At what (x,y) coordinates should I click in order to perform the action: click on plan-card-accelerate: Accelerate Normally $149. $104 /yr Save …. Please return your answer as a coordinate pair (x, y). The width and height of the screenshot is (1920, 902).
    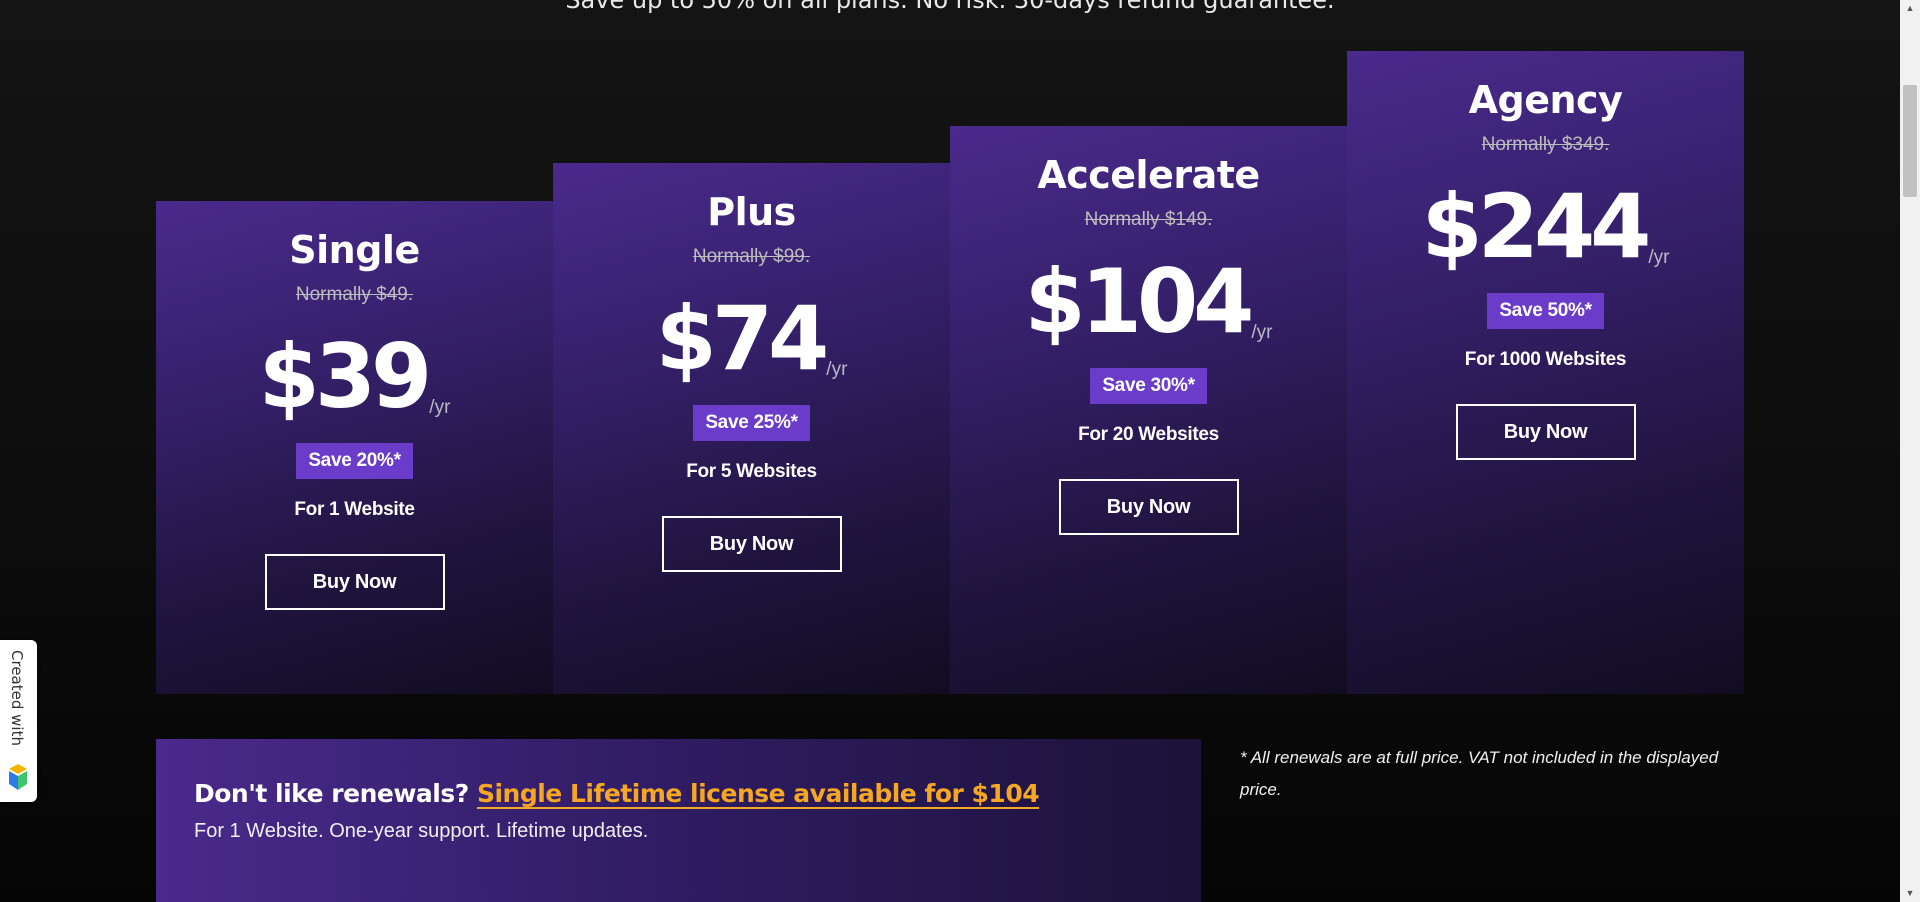
    Looking at the image, I should click on (1148, 410).